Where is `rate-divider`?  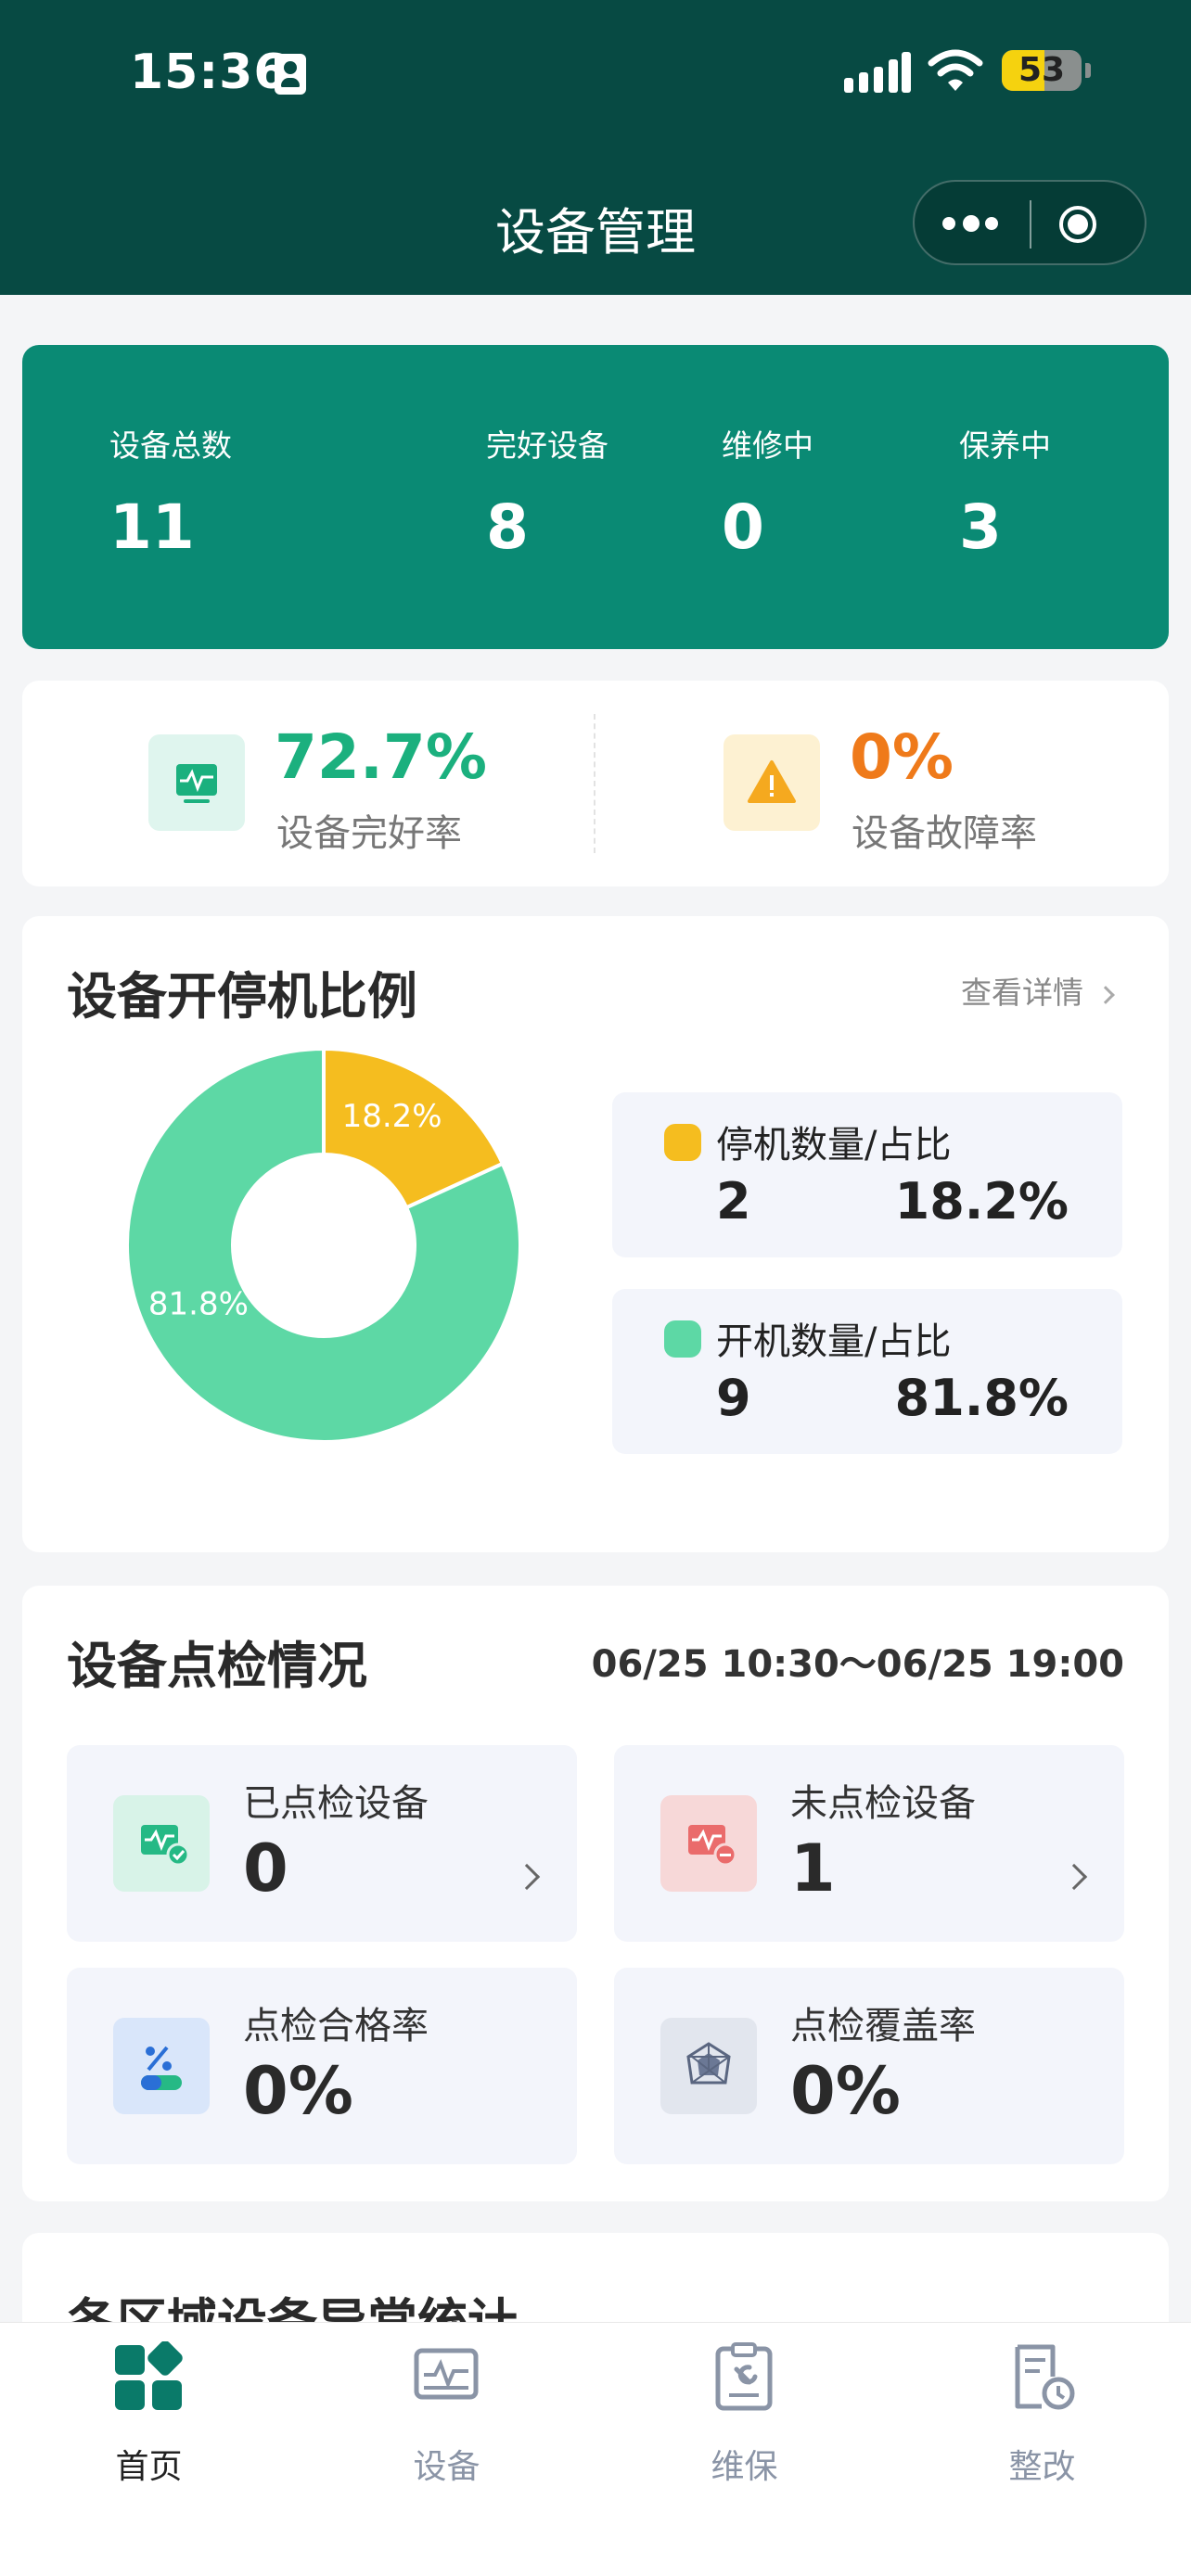
rate-divider is located at coordinates (595, 783).